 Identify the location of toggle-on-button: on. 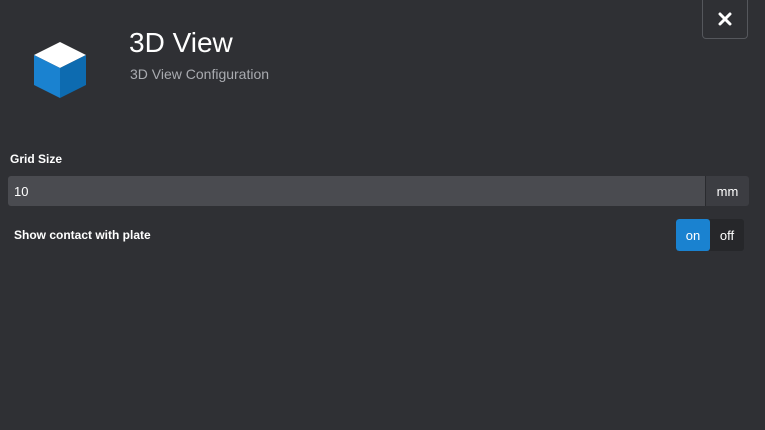
(693, 235).